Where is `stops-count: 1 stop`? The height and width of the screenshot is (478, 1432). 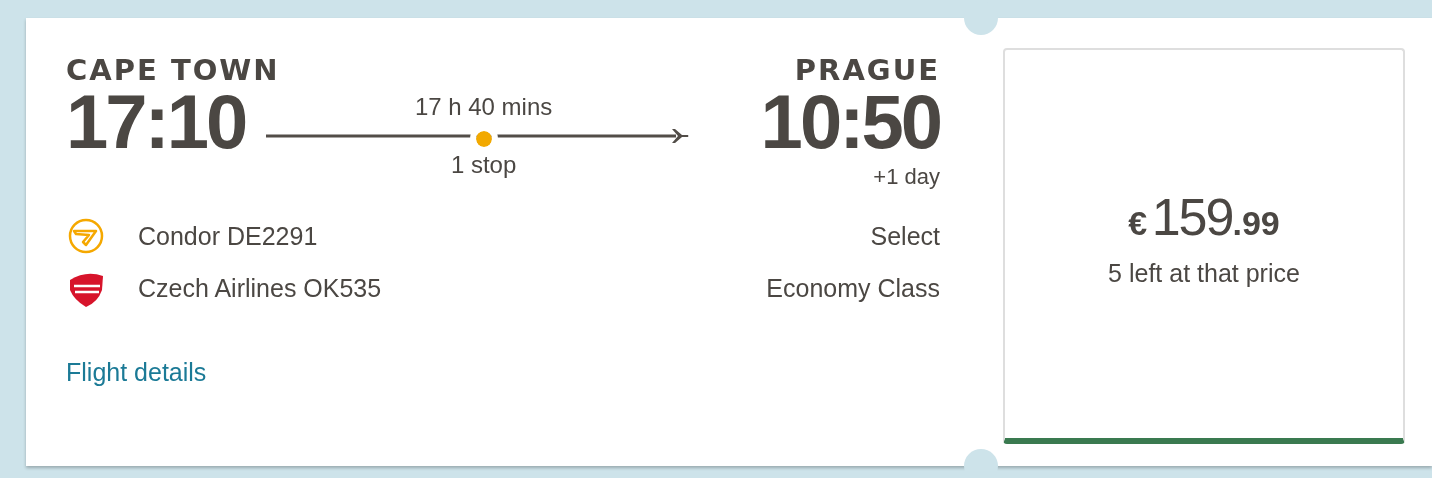 stops-count: 1 stop is located at coordinates (483, 165).